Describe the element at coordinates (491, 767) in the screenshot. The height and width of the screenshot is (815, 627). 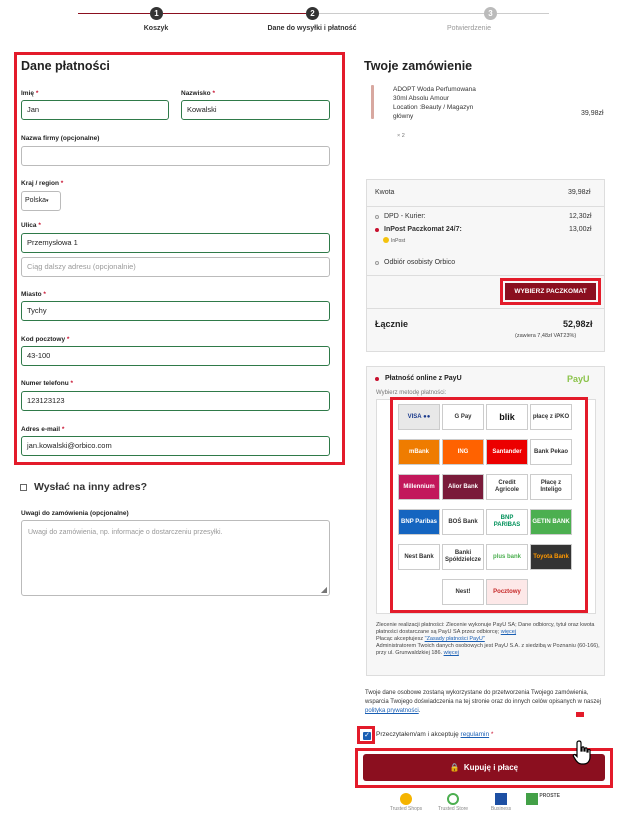
I see `buy-button-label: Kupuję i płacę` at that location.